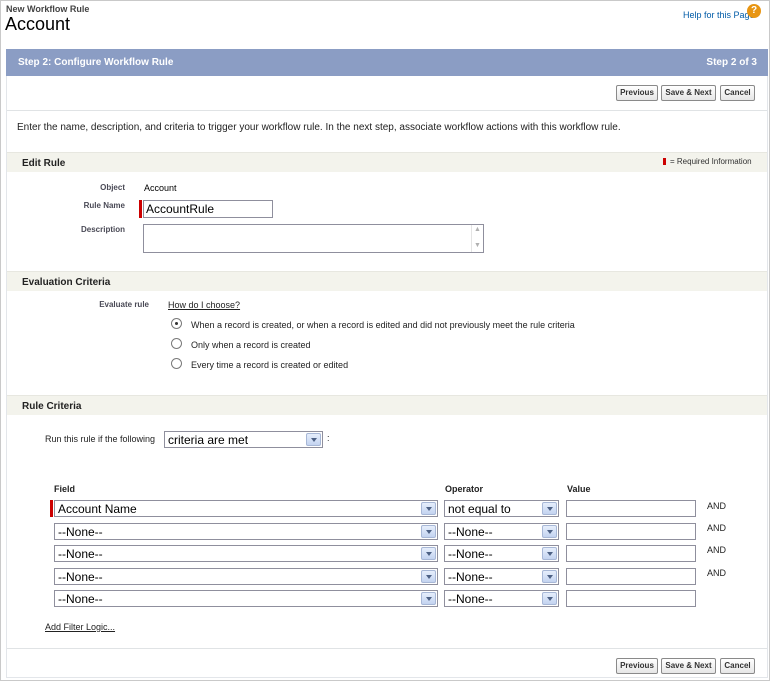  What do you see at coordinates (579, 489) in the screenshot?
I see `value-column-header: Value` at bounding box center [579, 489].